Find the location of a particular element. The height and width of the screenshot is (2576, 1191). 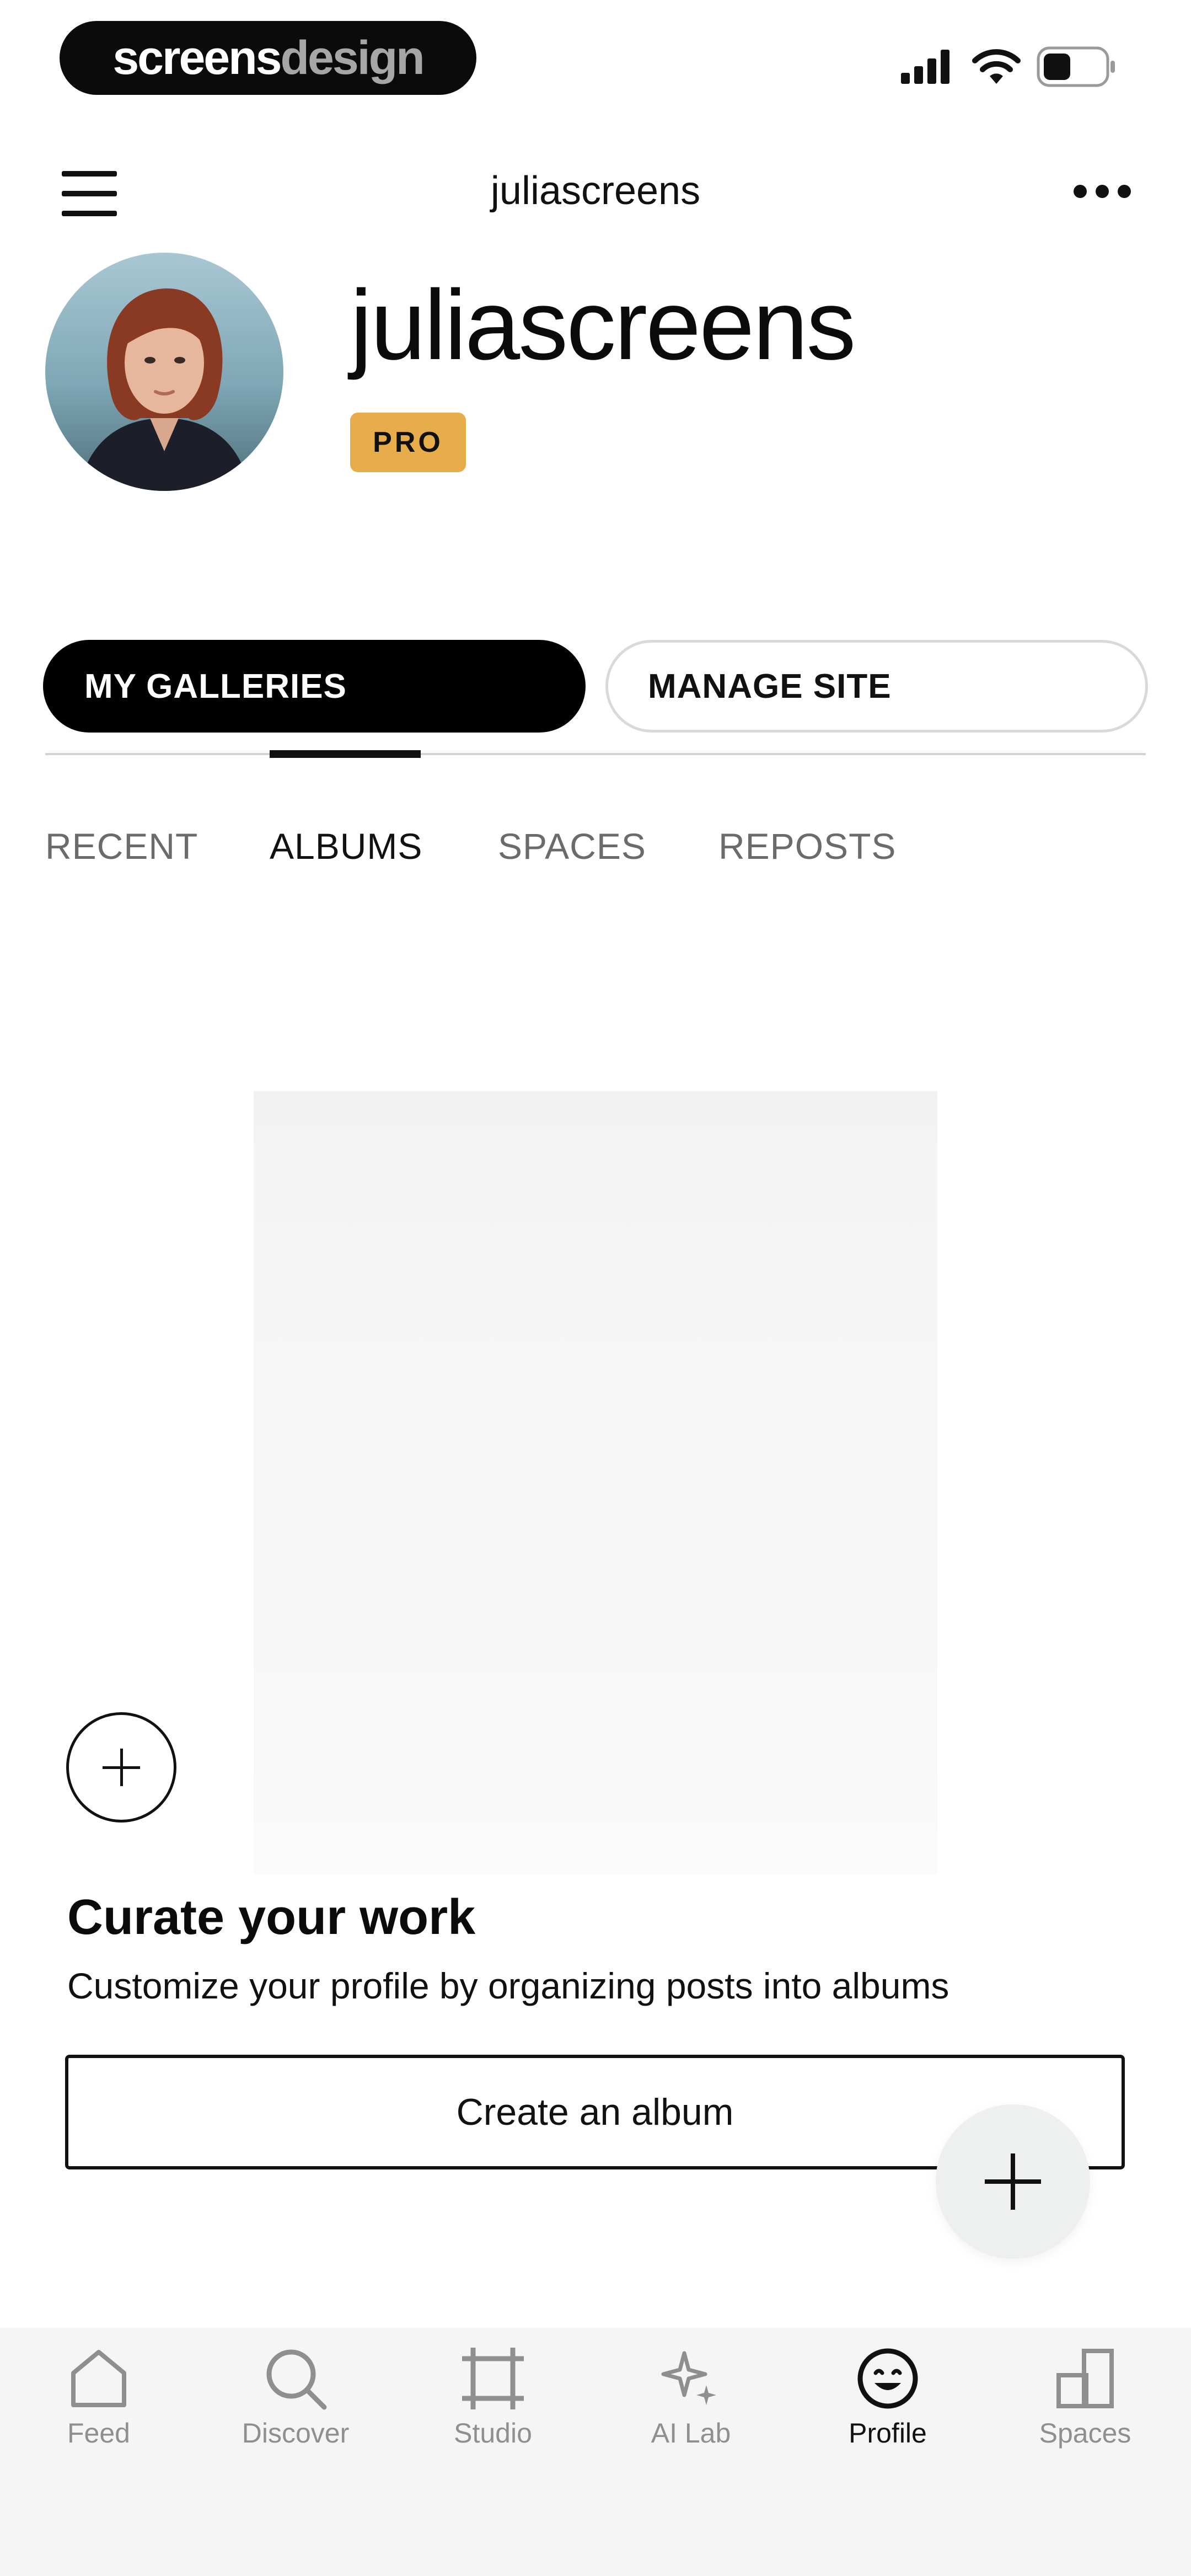

nav-spaces: Spaces is located at coordinates (1085, 2413).